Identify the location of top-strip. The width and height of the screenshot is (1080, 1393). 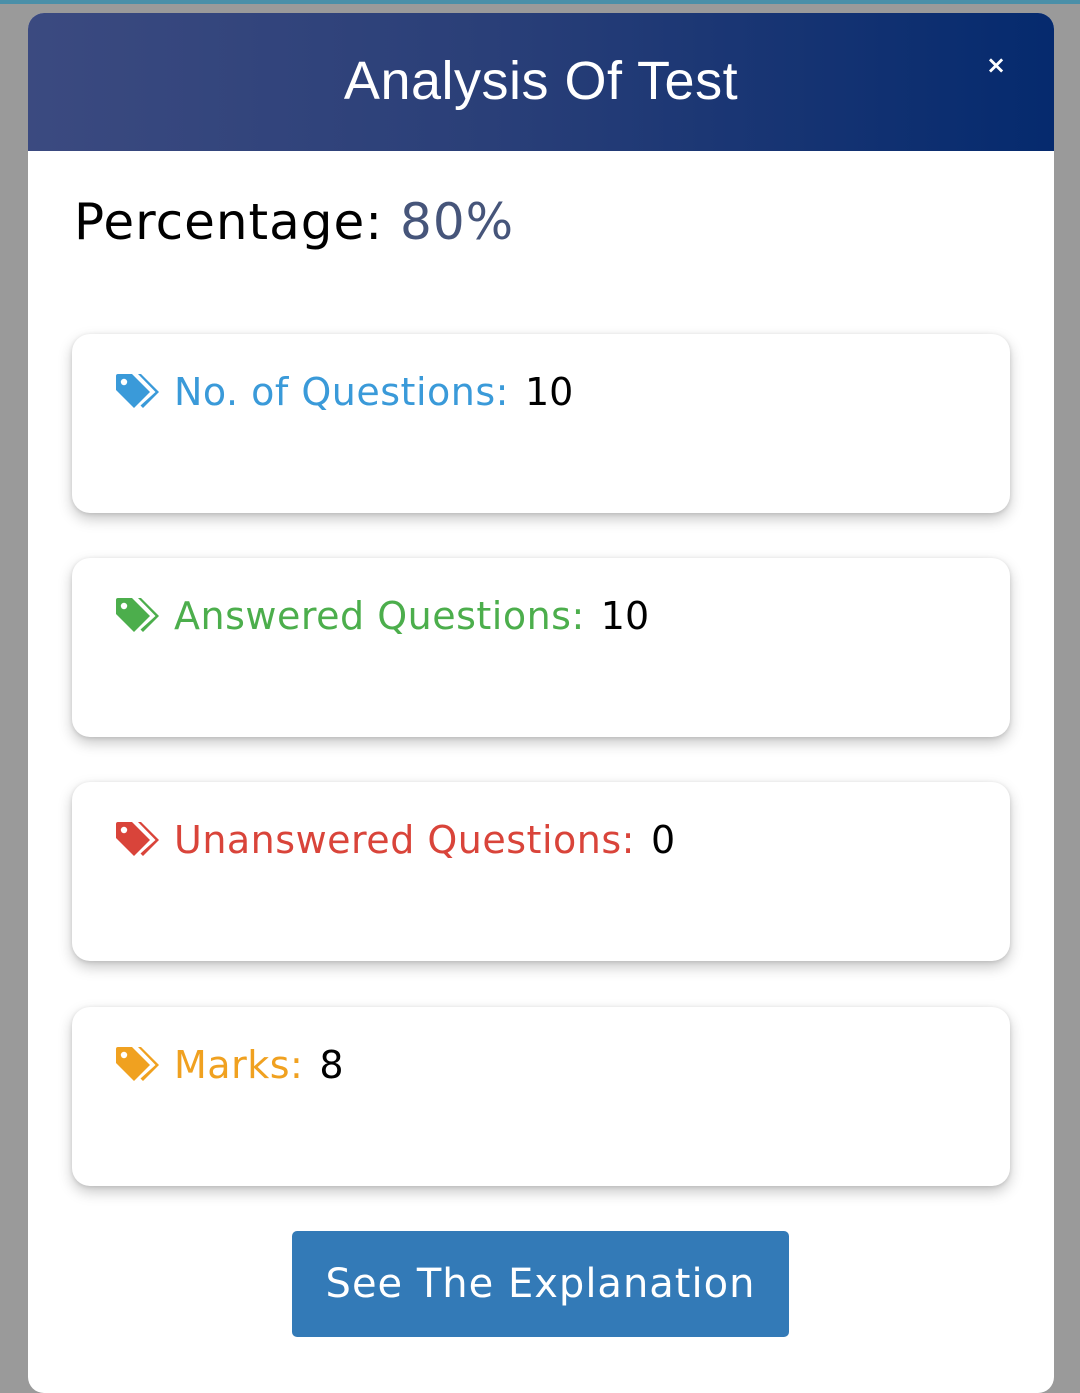
(540, 2).